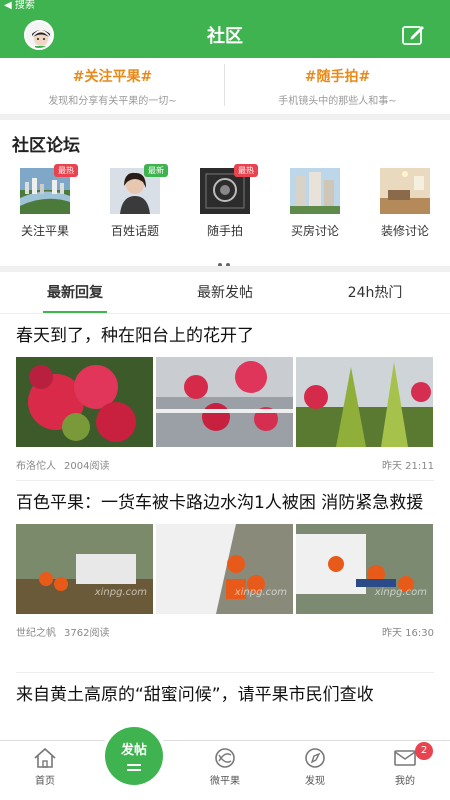 The image size is (450, 800). Describe the element at coordinates (314, 231) in the screenshot. I see `forum-item-label: 买房讨论` at that location.